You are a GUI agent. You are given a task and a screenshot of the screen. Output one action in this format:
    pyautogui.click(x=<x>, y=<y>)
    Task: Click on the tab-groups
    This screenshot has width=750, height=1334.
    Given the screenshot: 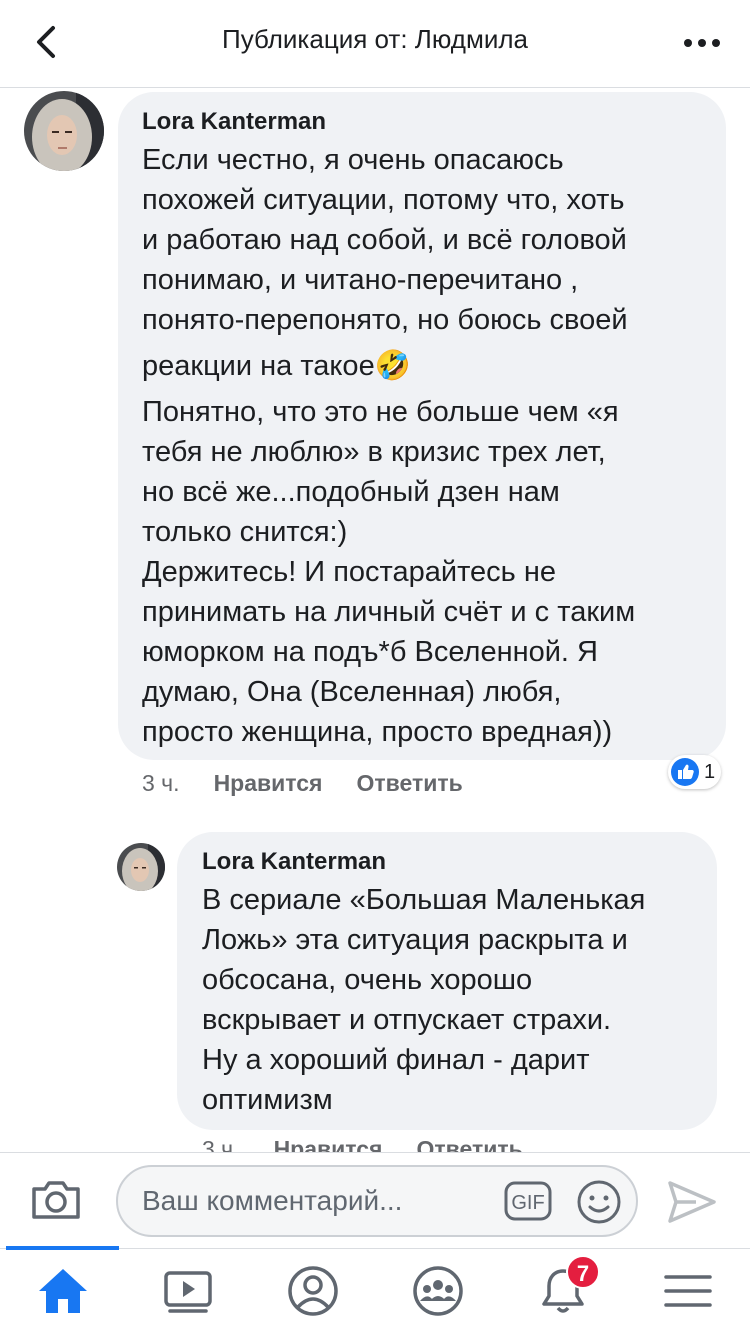 What is the action you would take?
    pyautogui.click(x=438, y=1291)
    